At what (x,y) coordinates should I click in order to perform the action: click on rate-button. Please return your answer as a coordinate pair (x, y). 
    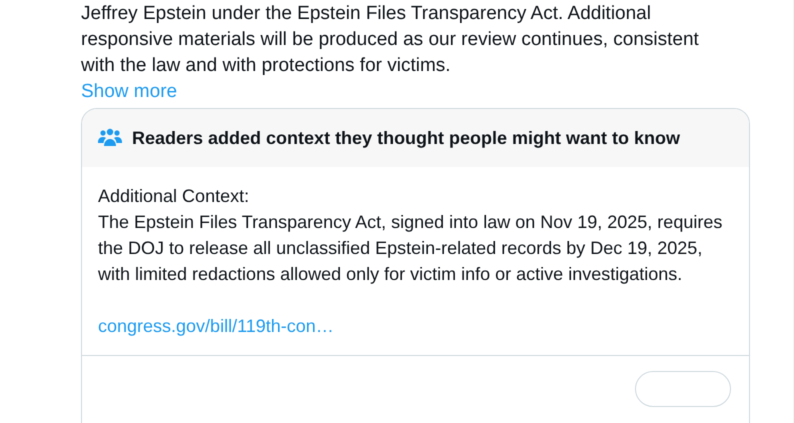
    Looking at the image, I should click on (683, 389).